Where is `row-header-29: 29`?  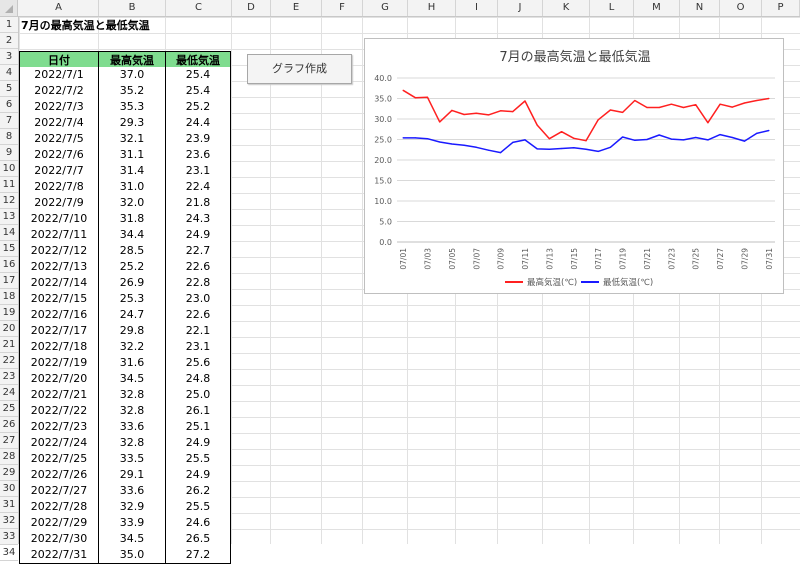 row-header-29: 29 is located at coordinates (9, 473).